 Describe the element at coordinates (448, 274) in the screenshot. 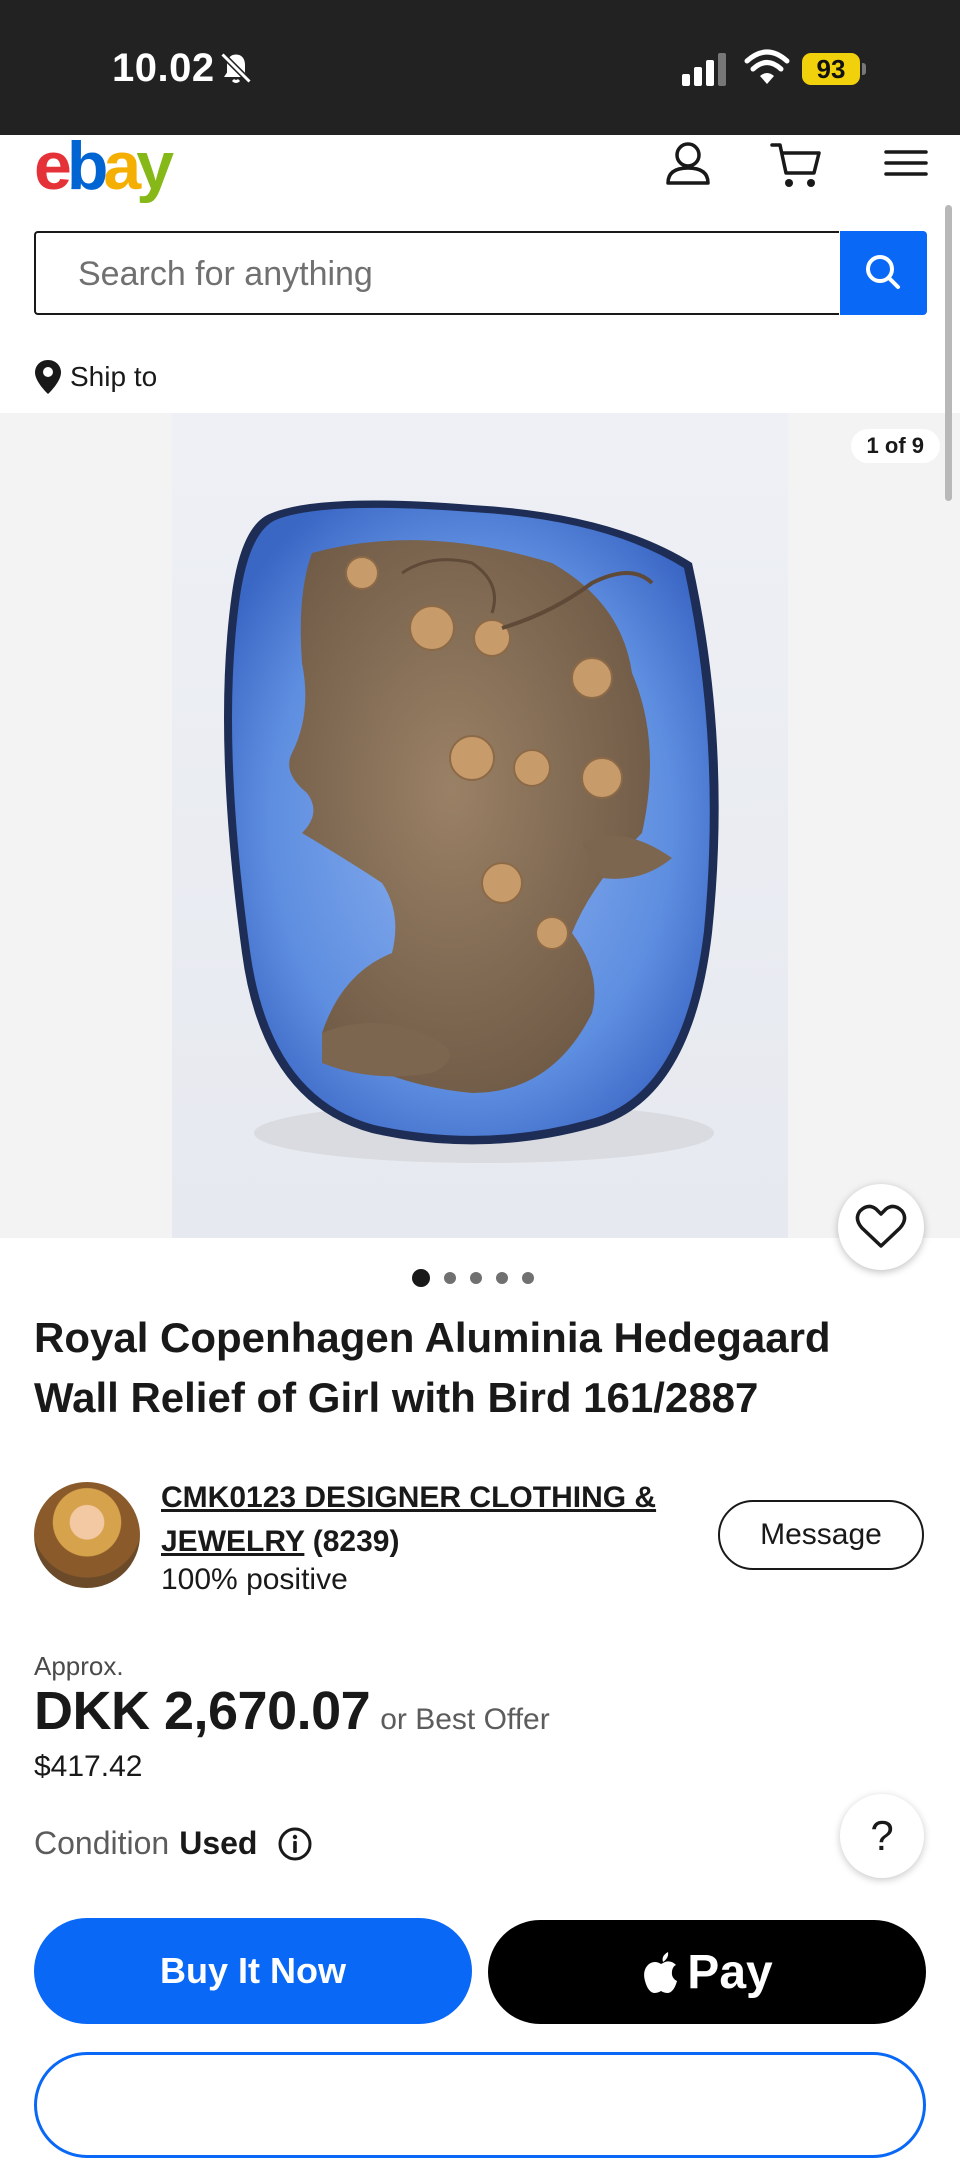

I see `search-input` at that location.